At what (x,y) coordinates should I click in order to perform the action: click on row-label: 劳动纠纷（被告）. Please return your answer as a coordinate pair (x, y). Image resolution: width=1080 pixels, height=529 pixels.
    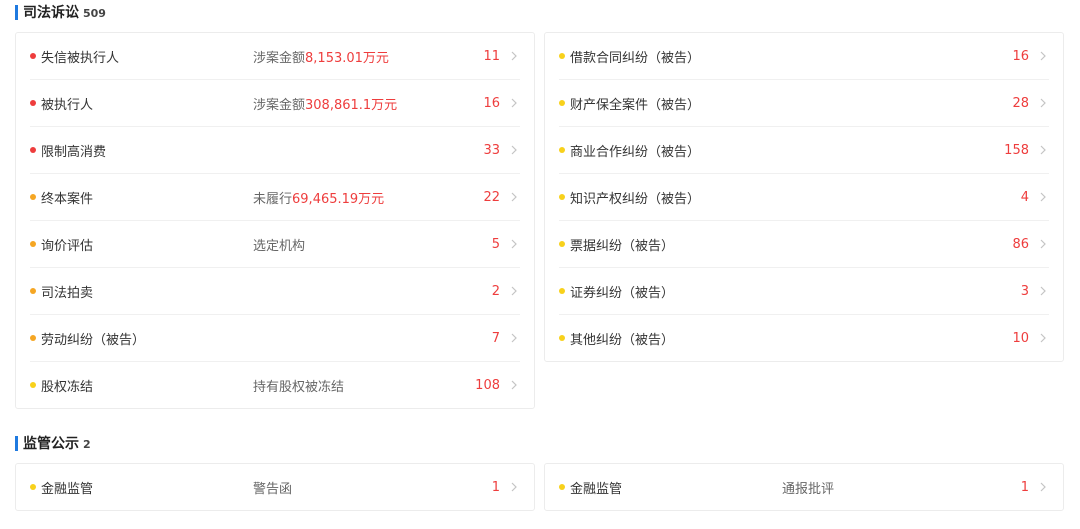
    Looking at the image, I should click on (93, 340).